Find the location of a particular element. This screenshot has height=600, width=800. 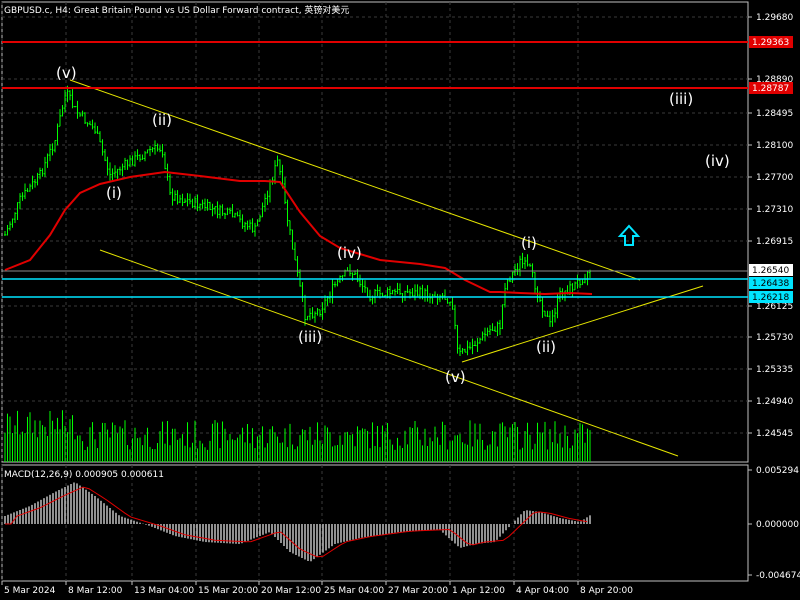

current-price-tag-text: 1.26540 is located at coordinates (770, 271).